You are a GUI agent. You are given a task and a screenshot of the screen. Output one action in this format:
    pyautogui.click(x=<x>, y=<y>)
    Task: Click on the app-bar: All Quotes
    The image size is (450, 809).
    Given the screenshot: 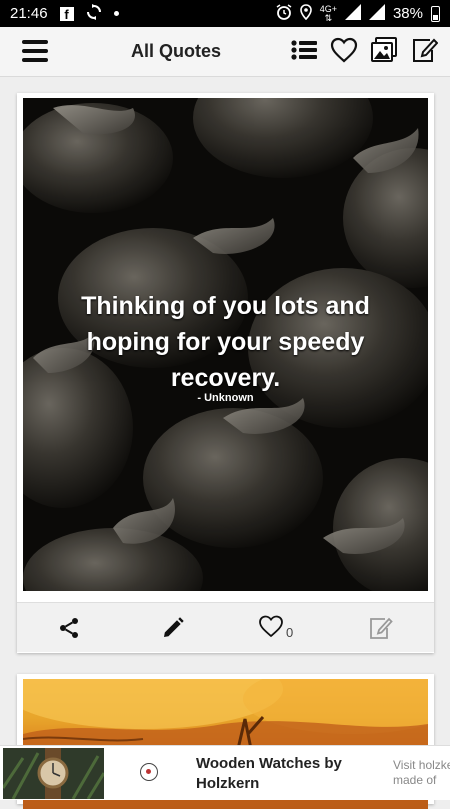 What is the action you would take?
    pyautogui.click(x=225, y=52)
    